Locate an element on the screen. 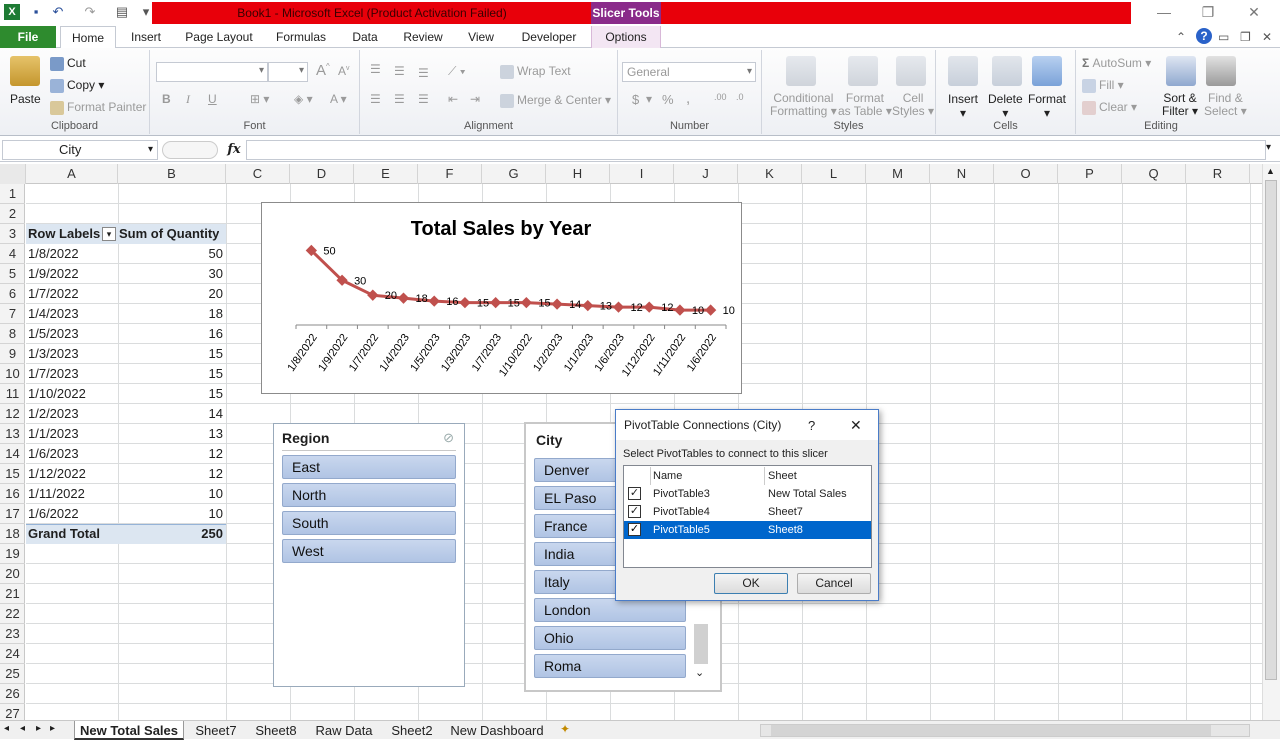  name-box-dropdown-icon: ▾ is located at coordinates (150, 150).